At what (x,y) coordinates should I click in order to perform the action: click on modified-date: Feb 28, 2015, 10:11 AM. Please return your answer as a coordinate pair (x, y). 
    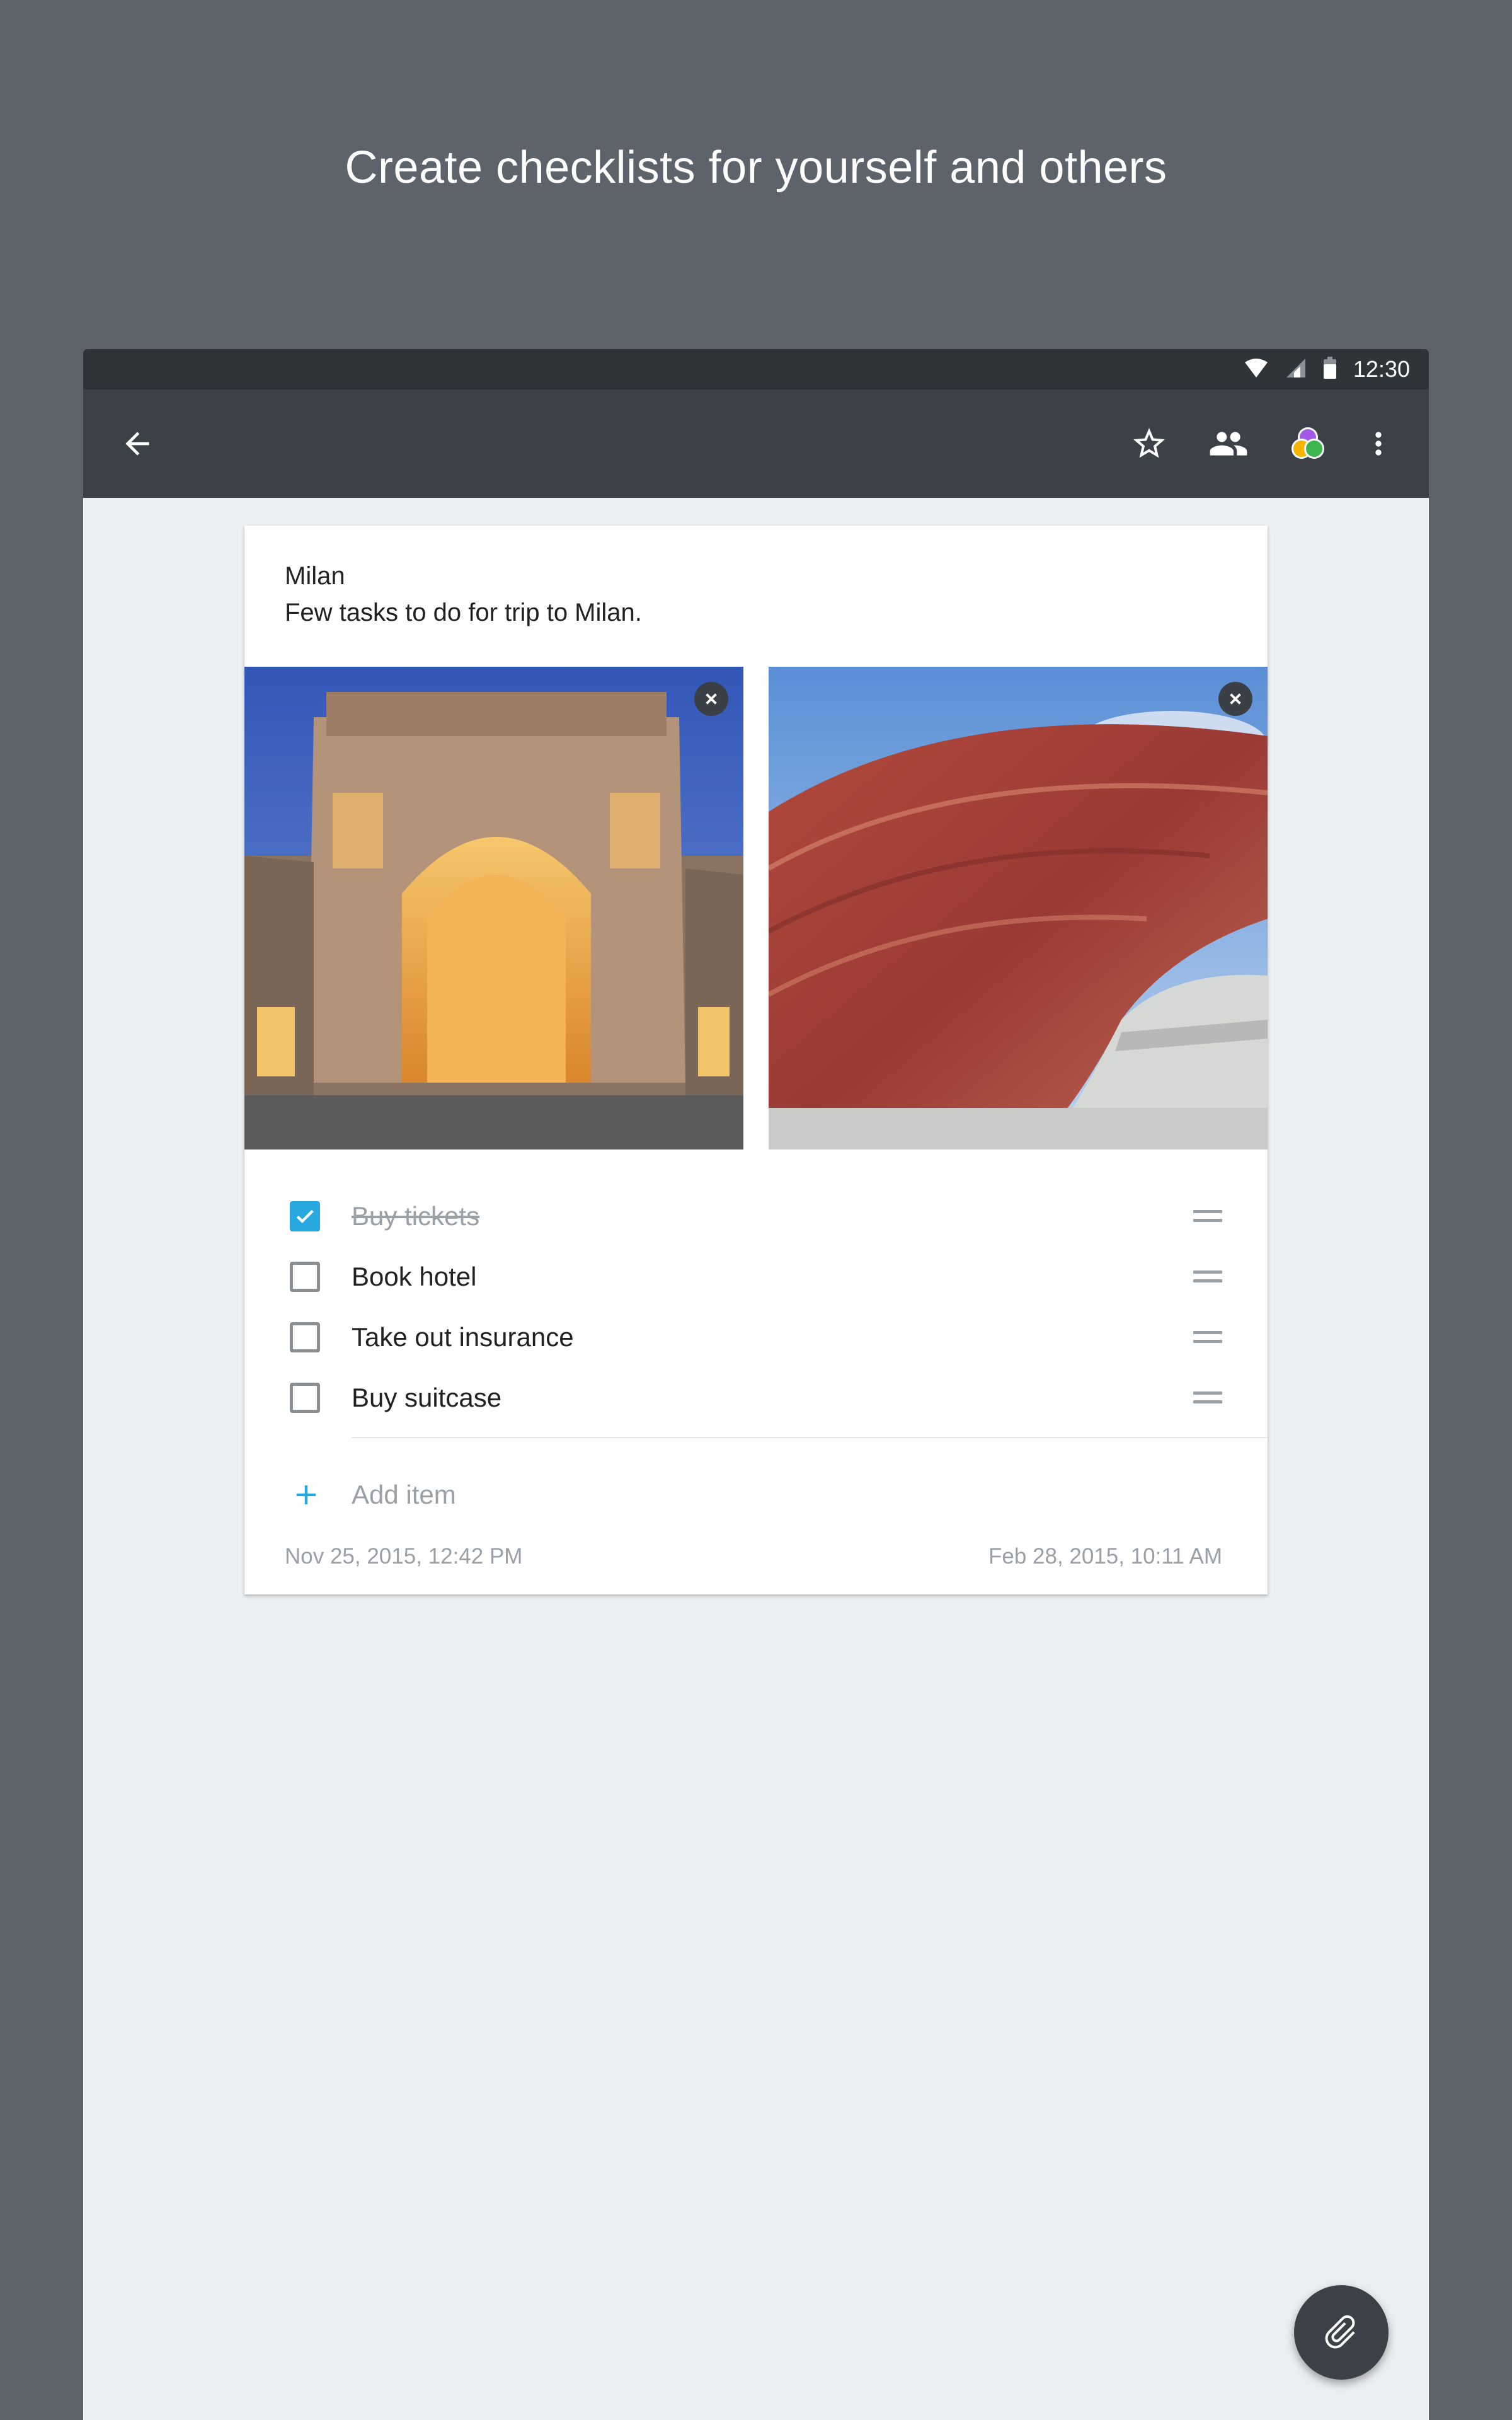
    Looking at the image, I should click on (1105, 1557).